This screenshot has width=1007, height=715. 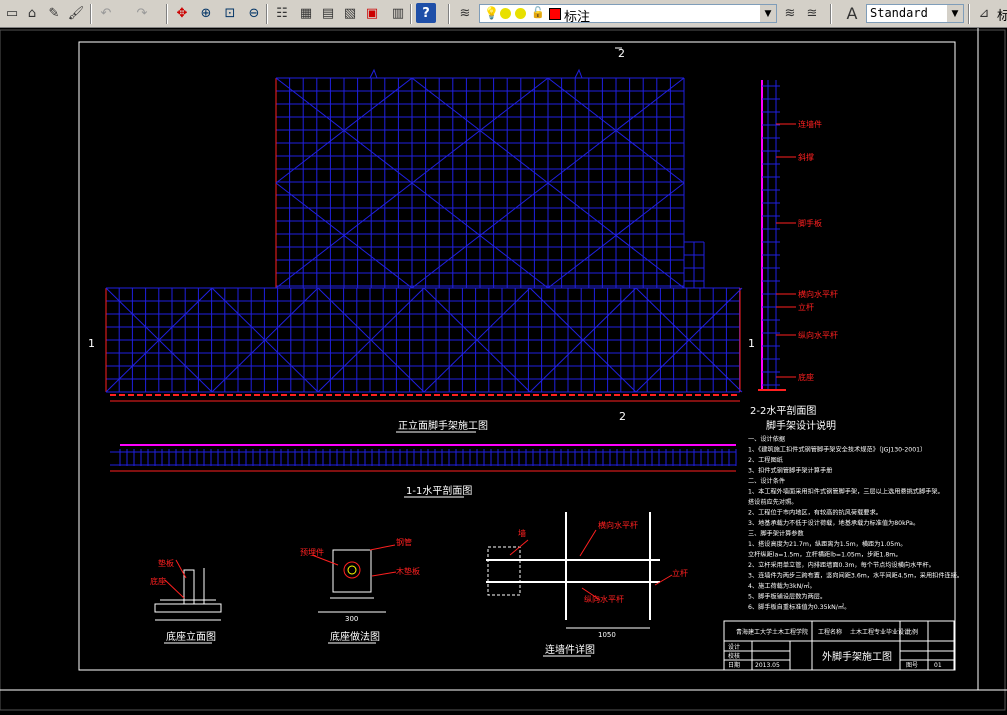 I want to click on tb-project-name: 土木工程专业毕业设计, so click(x=880, y=632).